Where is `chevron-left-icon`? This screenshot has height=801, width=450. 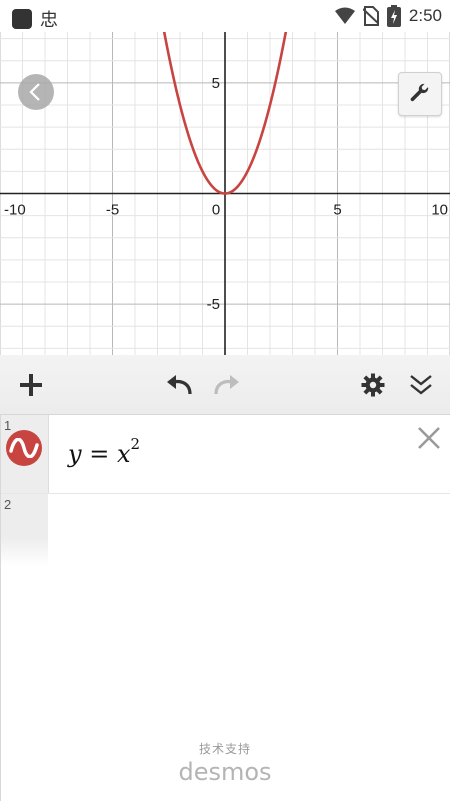 chevron-left-icon is located at coordinates (34, 92).